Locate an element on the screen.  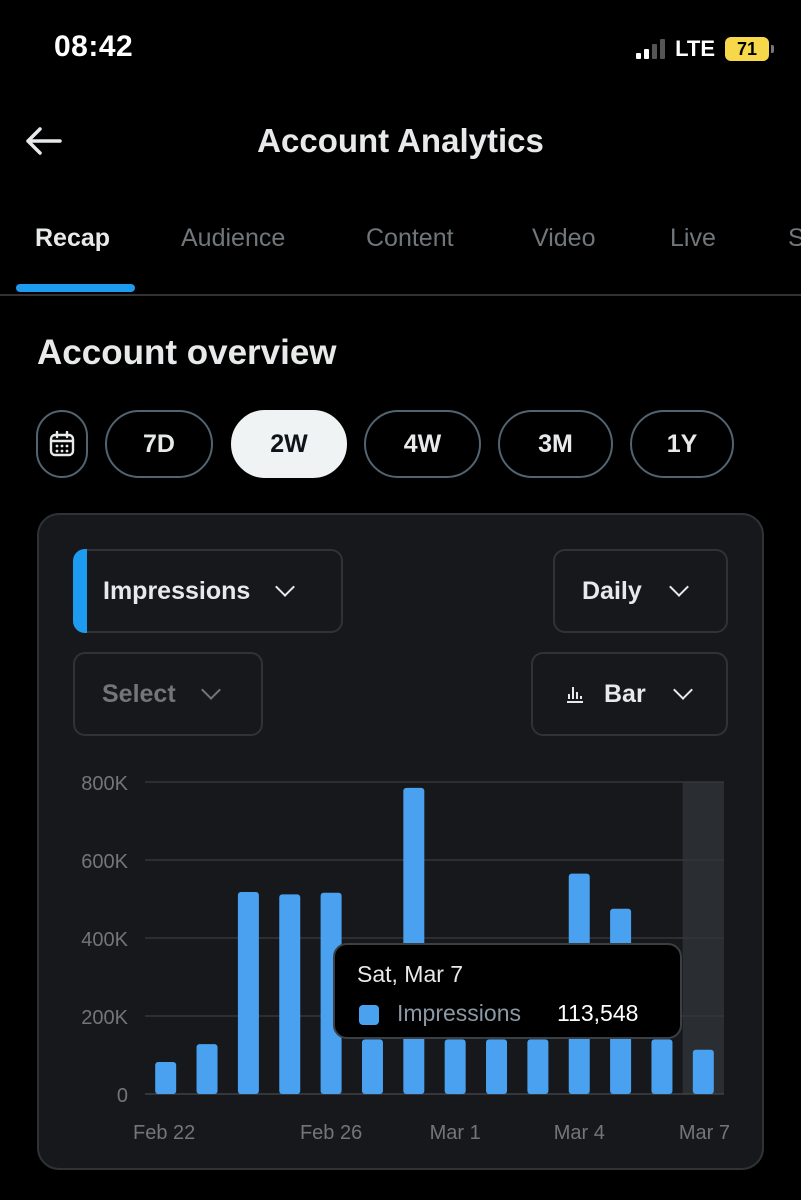
y-tick-label: 600K is located at coordinates (104, 862).